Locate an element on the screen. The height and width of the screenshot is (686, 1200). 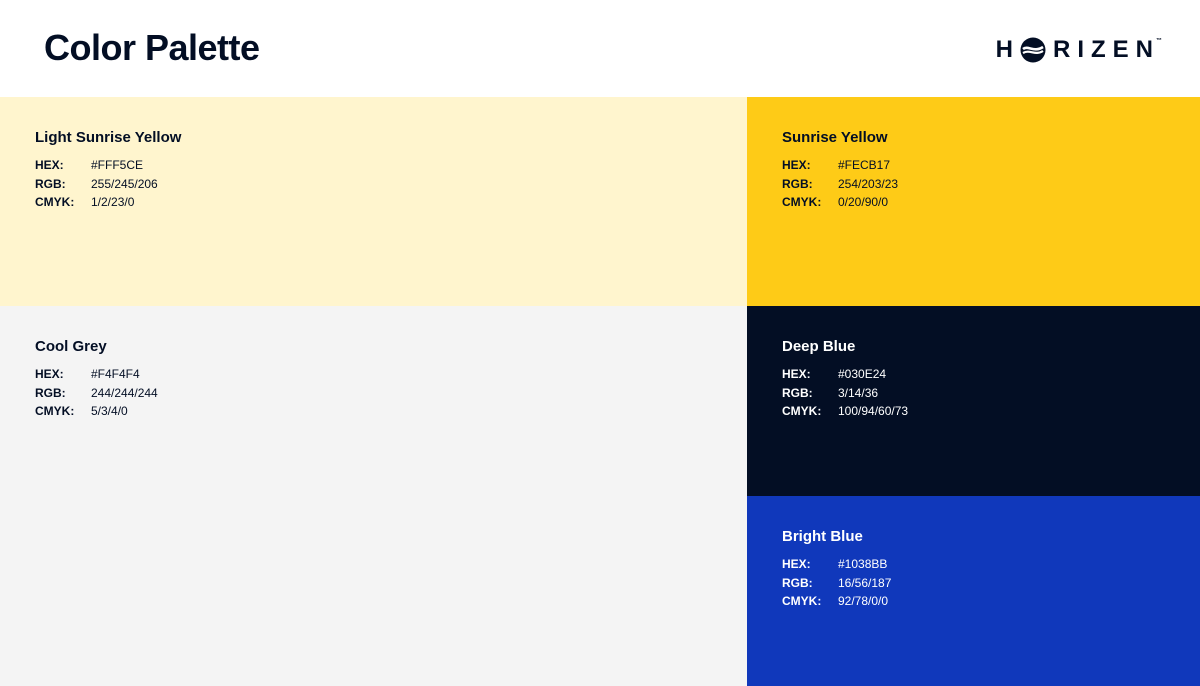
hex-row: HEX: #FFF5CE is located at coordinates (391, 165).